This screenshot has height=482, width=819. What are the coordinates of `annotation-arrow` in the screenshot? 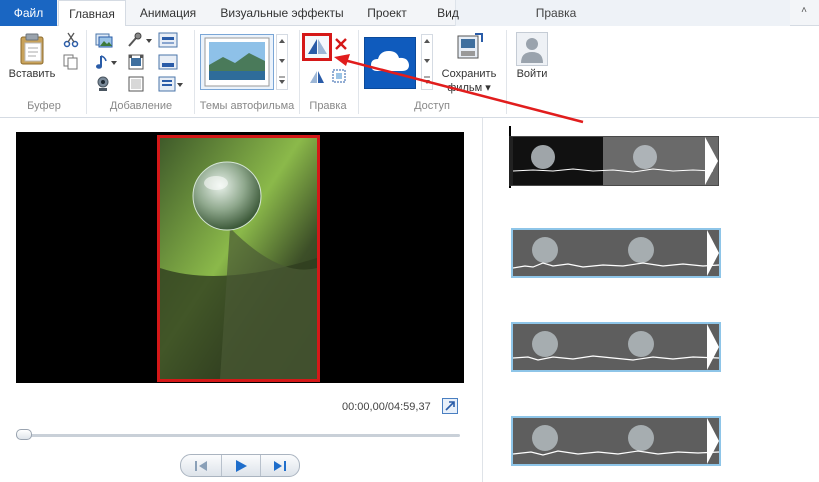 It's located at (463, 91).